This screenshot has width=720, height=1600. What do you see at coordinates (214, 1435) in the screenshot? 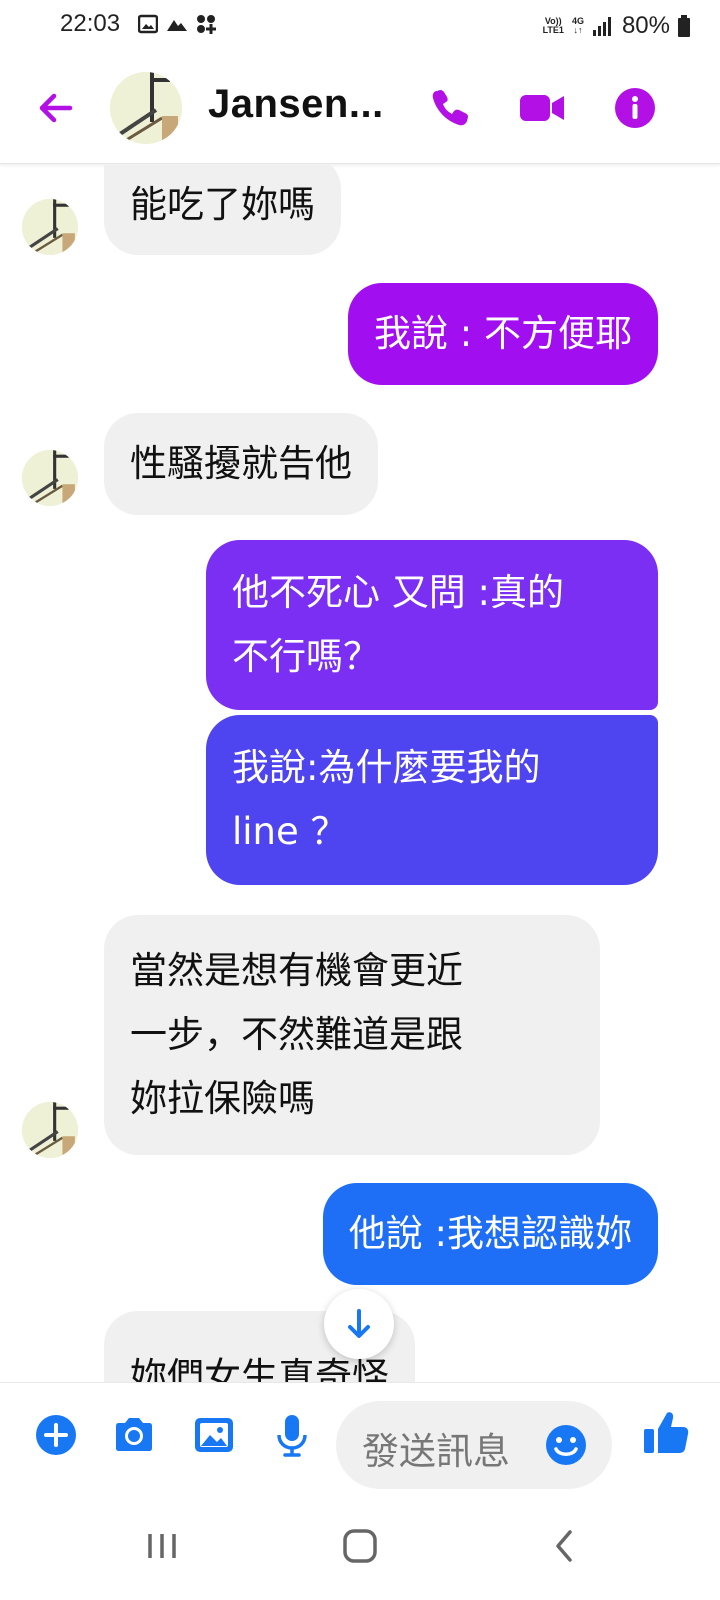
I see `image-icon` at bounding box center [214, 1435].